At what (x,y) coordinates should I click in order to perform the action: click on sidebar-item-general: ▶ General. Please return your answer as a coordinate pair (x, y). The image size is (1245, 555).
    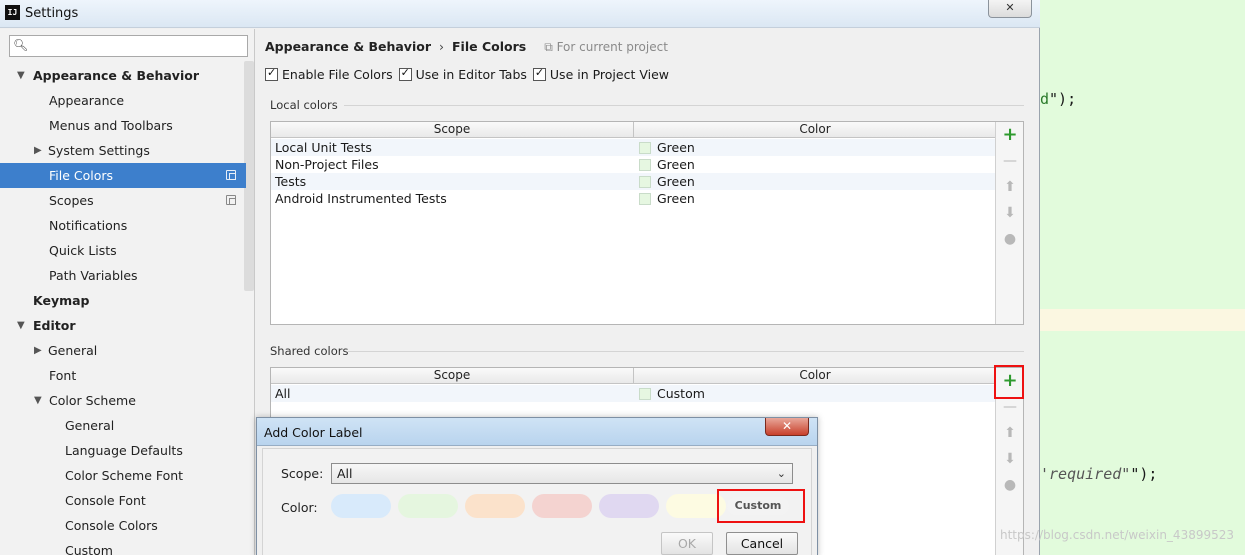
    Looking at the image, I should click on (127, 350).